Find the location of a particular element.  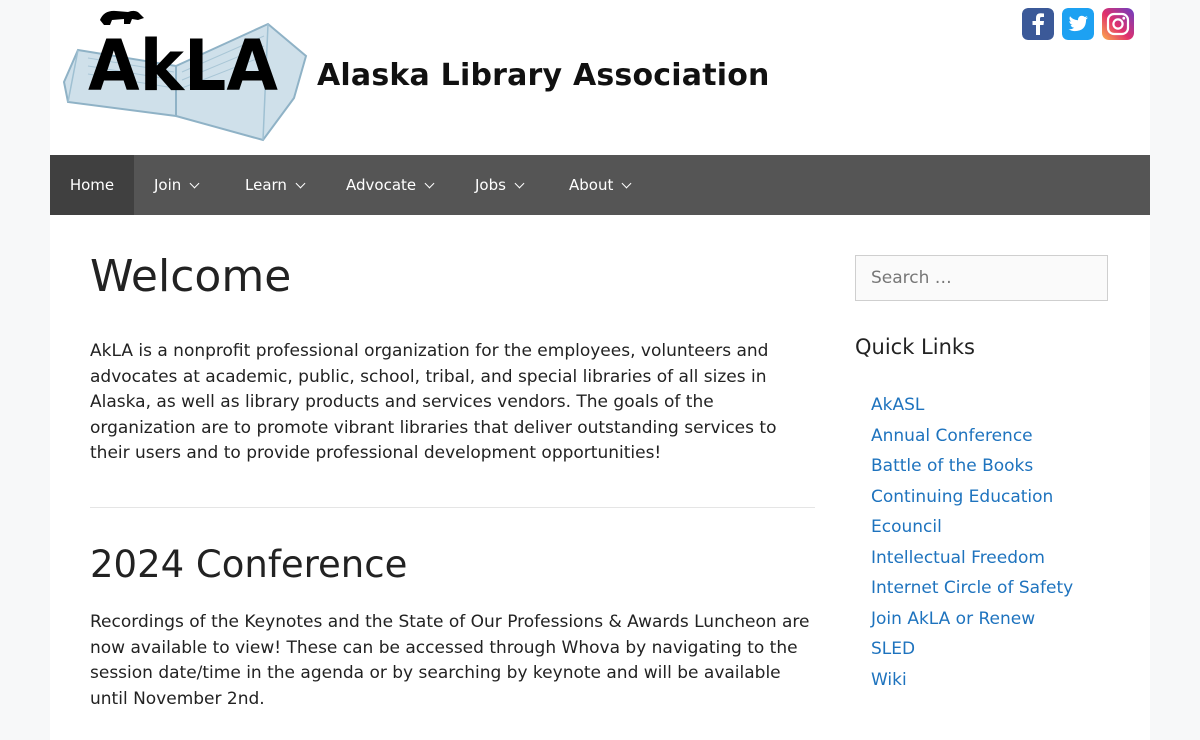

facebook-icon is located at coordinates (1038, 24).